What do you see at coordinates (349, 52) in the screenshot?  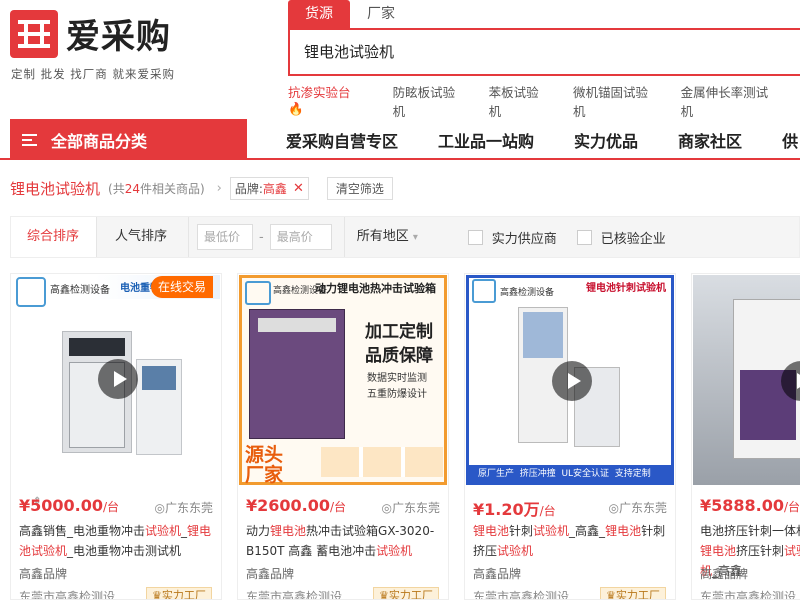 I see `search-input: 锂电池试验机` at bounding box center [349, 52].